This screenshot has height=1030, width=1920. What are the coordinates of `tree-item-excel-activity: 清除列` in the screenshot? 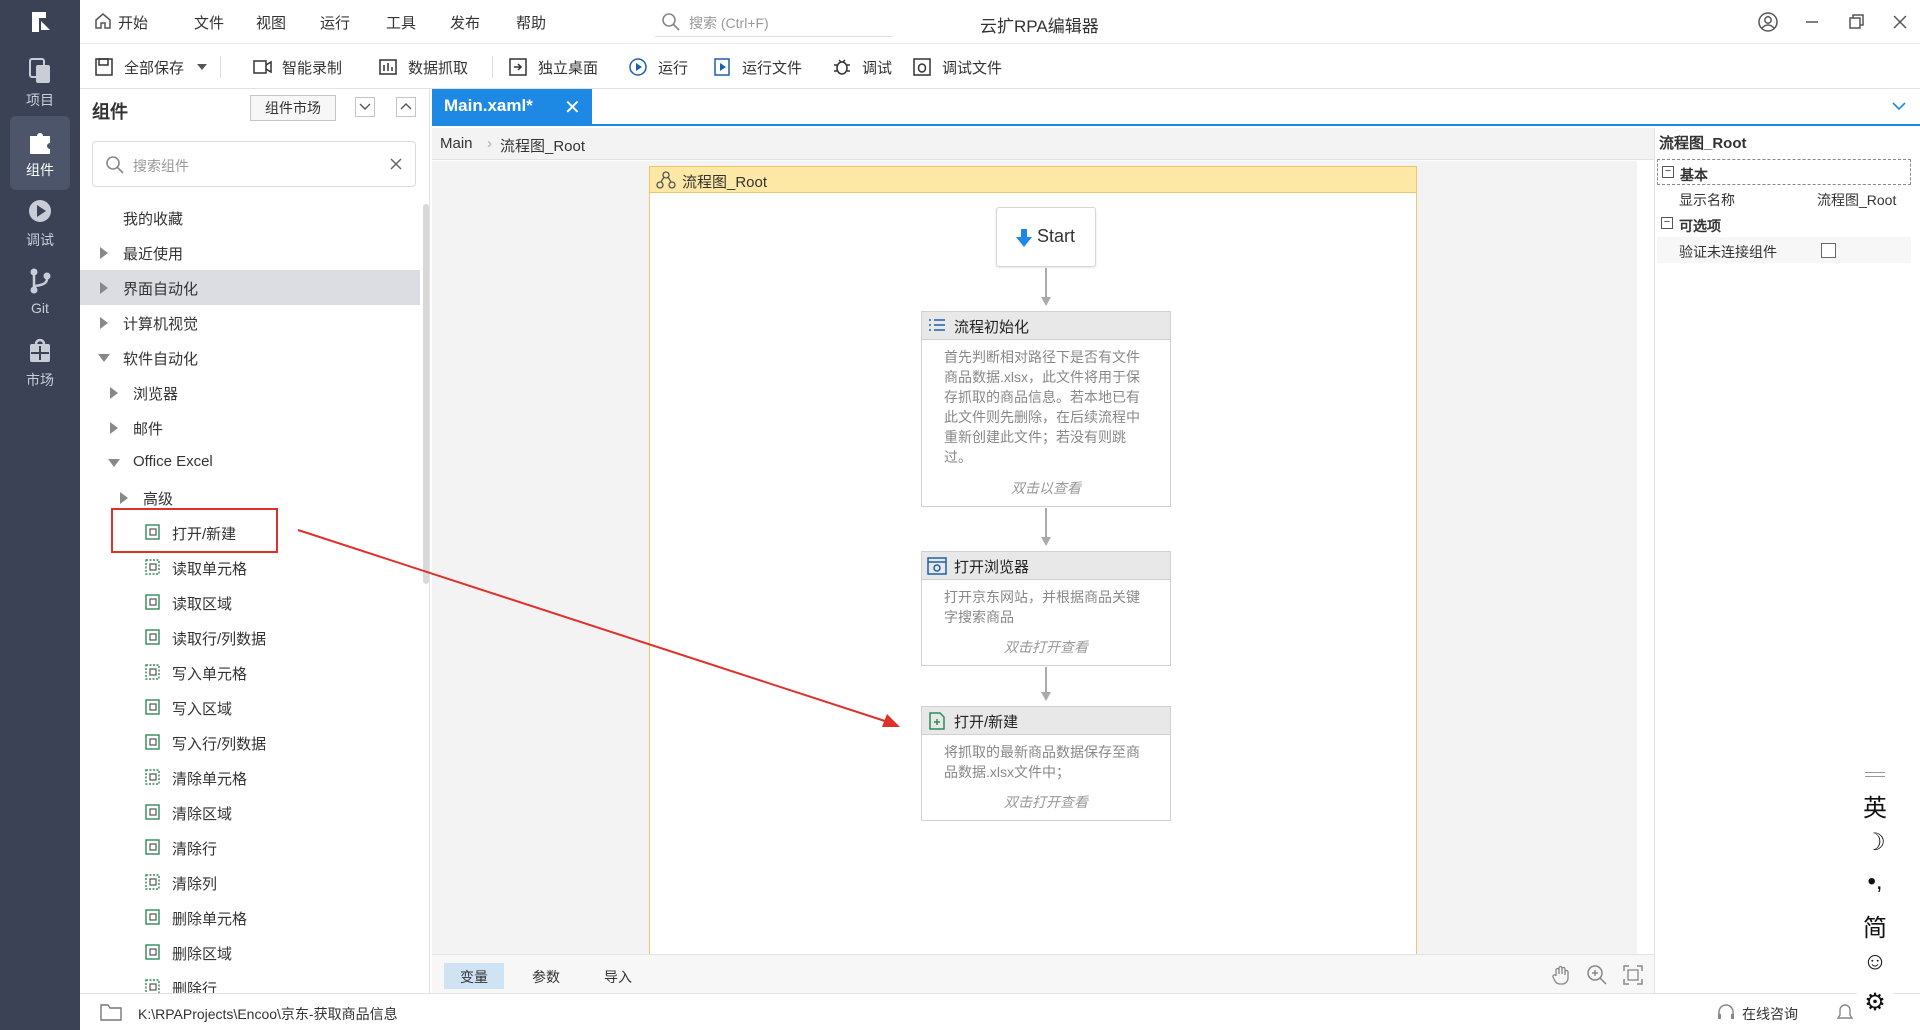 It's located at (250, 882).